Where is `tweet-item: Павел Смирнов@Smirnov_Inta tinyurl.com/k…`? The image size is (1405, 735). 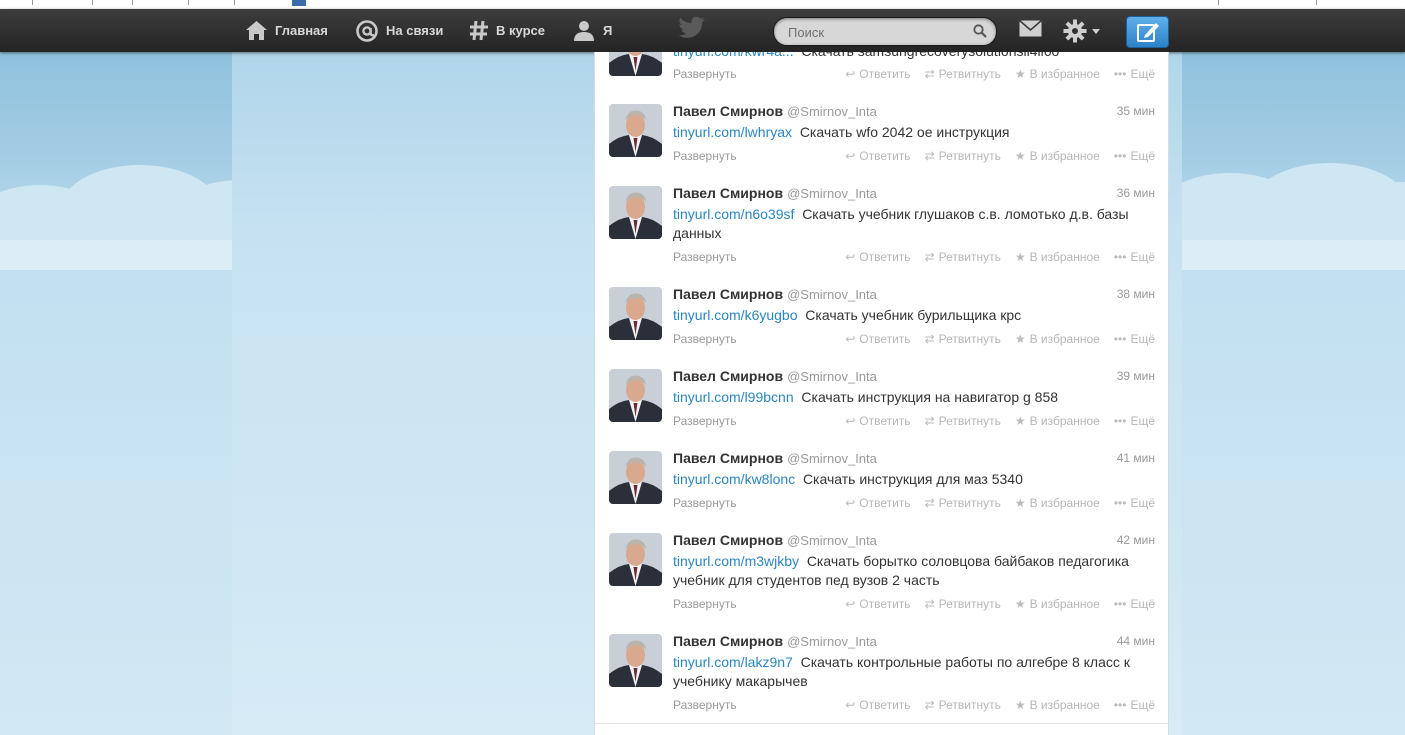 tweet-item: Павел Смирнов@Smirnov_Inta tinyurl.com/k… is located at coordinates (881, 72).